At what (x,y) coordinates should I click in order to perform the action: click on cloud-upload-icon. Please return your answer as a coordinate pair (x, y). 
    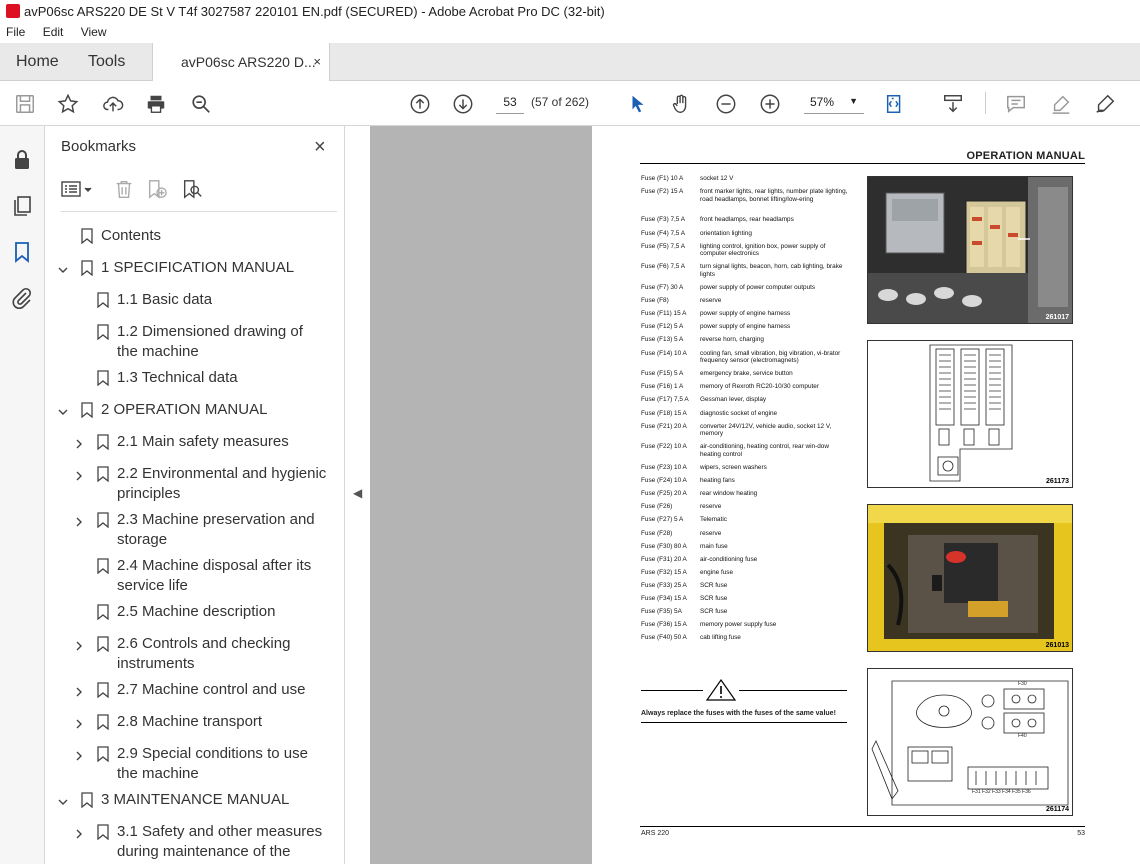
    Looking at the image, I should click on (113, 104).